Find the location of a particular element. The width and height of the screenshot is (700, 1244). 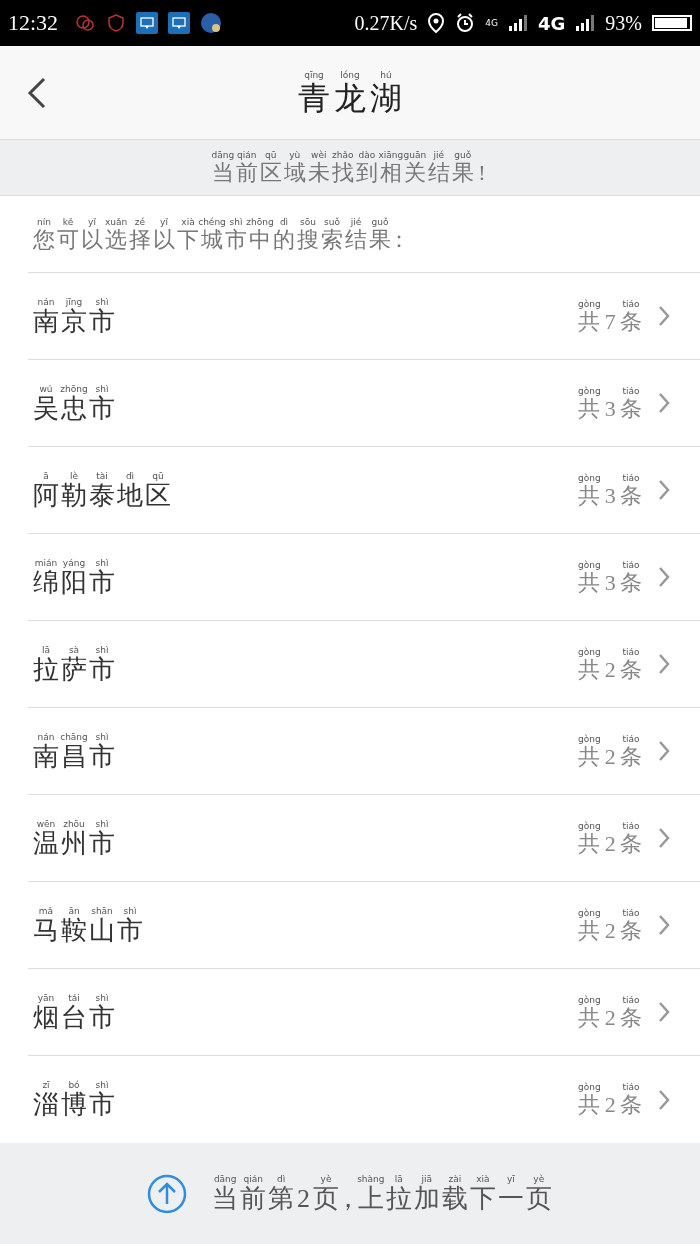

pinyin-line: wú zhōng shì is located at coordinates (74, 388).